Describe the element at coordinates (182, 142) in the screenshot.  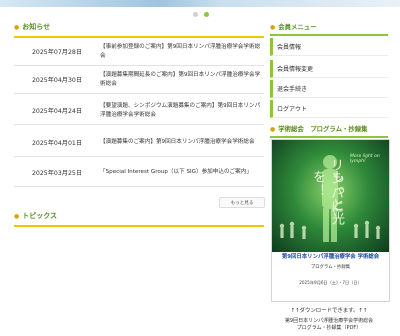
I see `news-title-link: 【演題募集のご案内】第9回日本リンパ浮腫治療学会学術総会` at that location.